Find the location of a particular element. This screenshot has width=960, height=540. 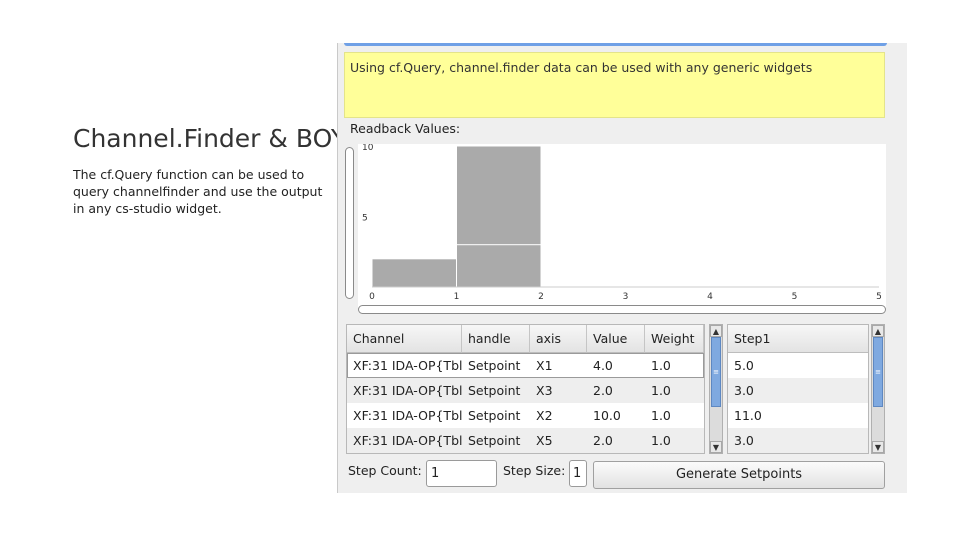

column-header-channel: Channel is located at coordinates (404, 339).